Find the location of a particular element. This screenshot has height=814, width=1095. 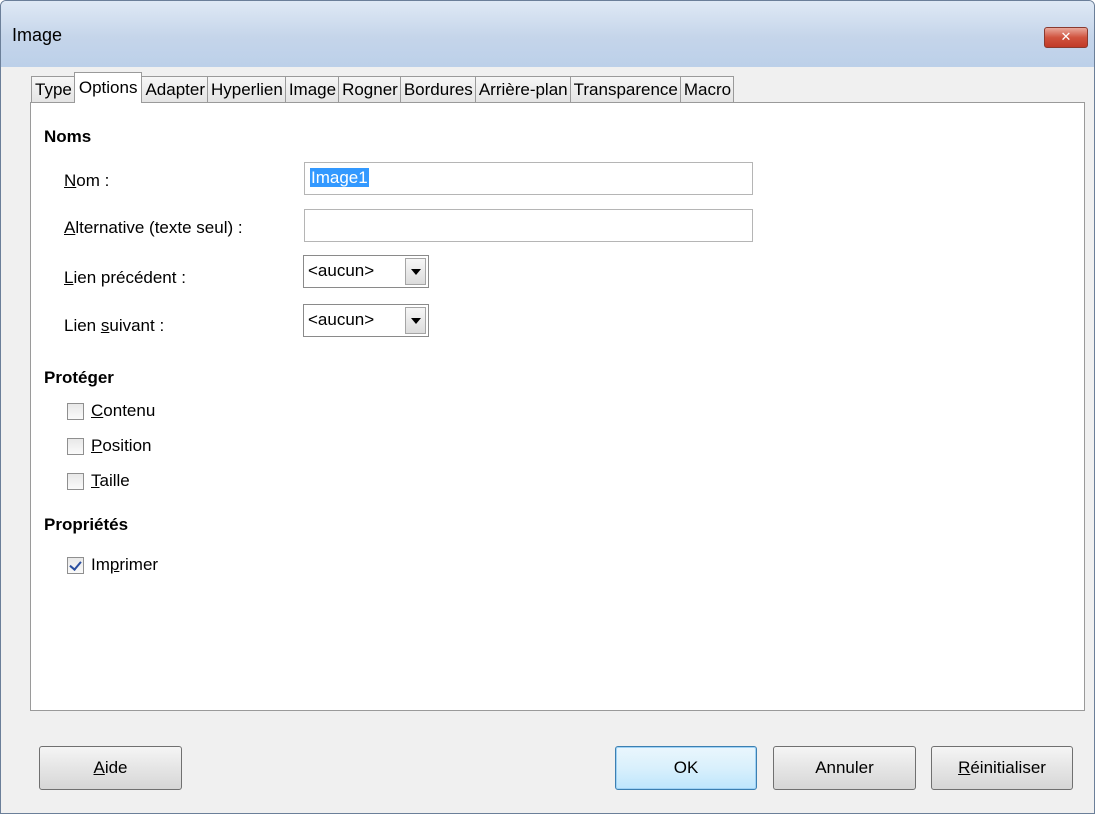

protect-size-checkbox: Taille is located at coordinates (98, 481).